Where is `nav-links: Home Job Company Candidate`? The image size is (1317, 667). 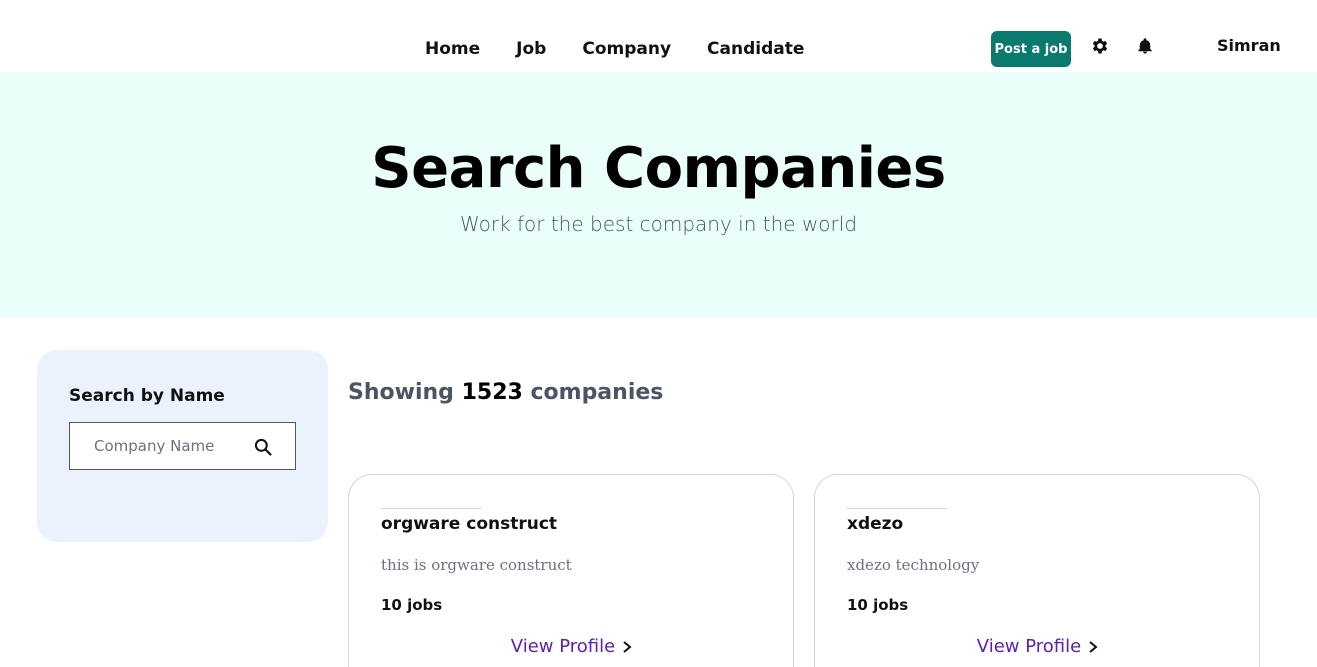 nav-links: Home Job Company Candidate is located at coordinates (632, 49).